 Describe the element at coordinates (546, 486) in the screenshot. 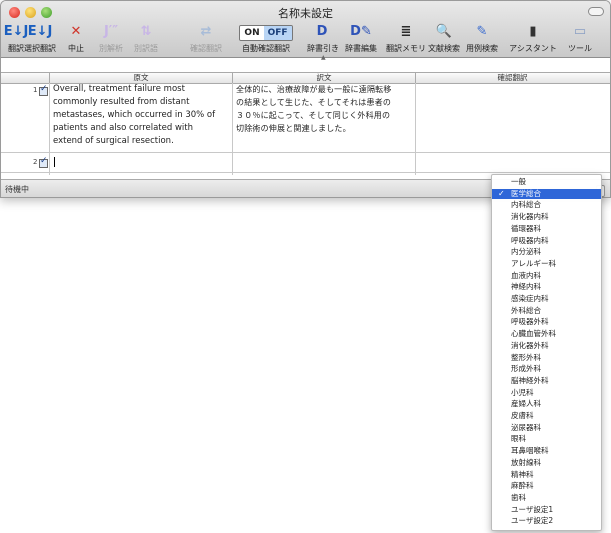

I see `dropdown-option: 麻酔科` at that location.